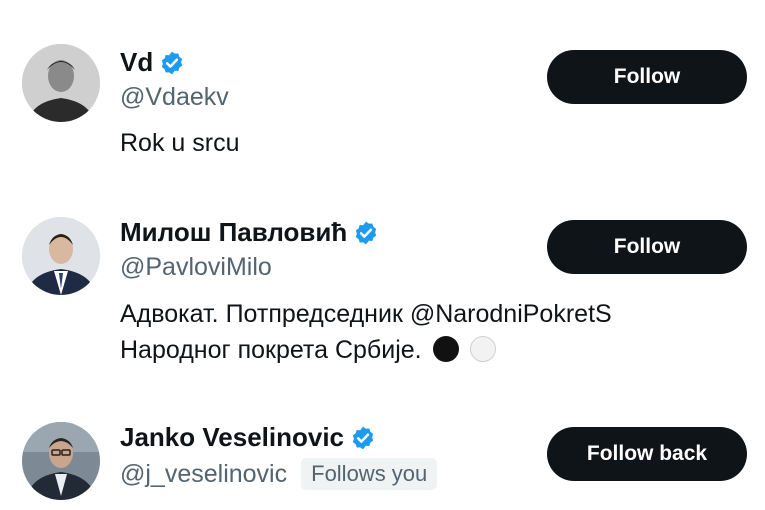  I want to click on bio-line: Адвокат. Потпредседник @NarodniPokretS, so click(366, 314).